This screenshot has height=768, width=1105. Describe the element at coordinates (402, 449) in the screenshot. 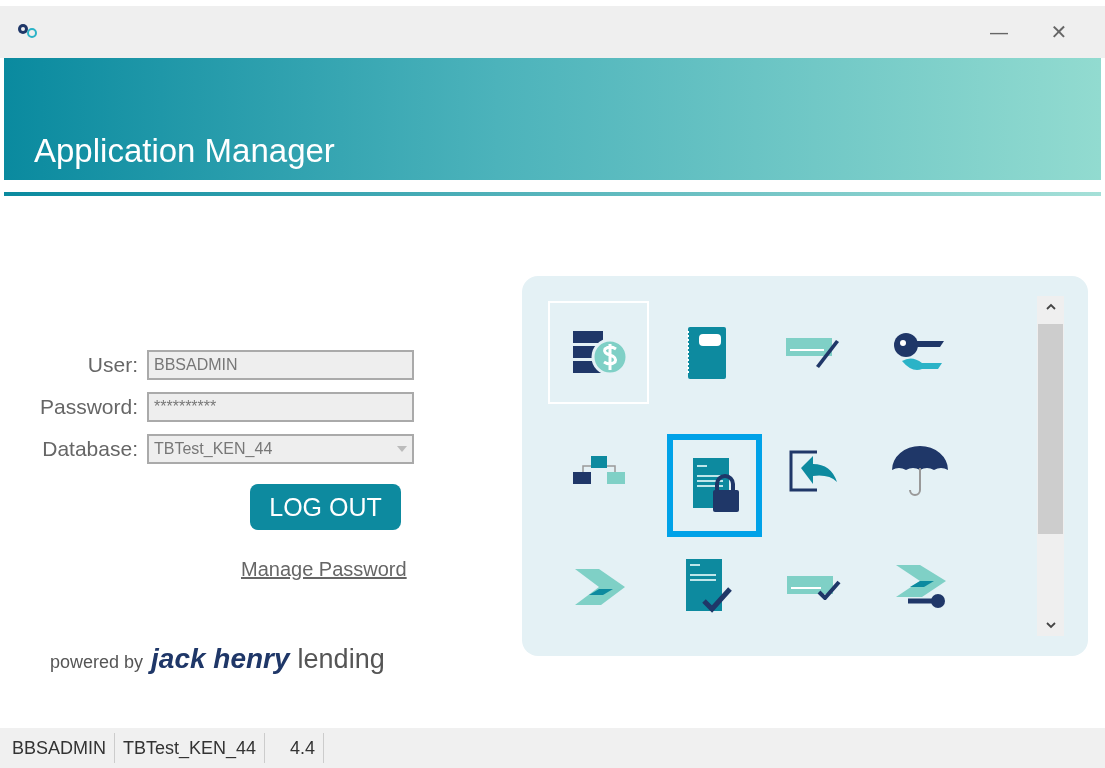

I see `dropdown-caret-icon` at that location.